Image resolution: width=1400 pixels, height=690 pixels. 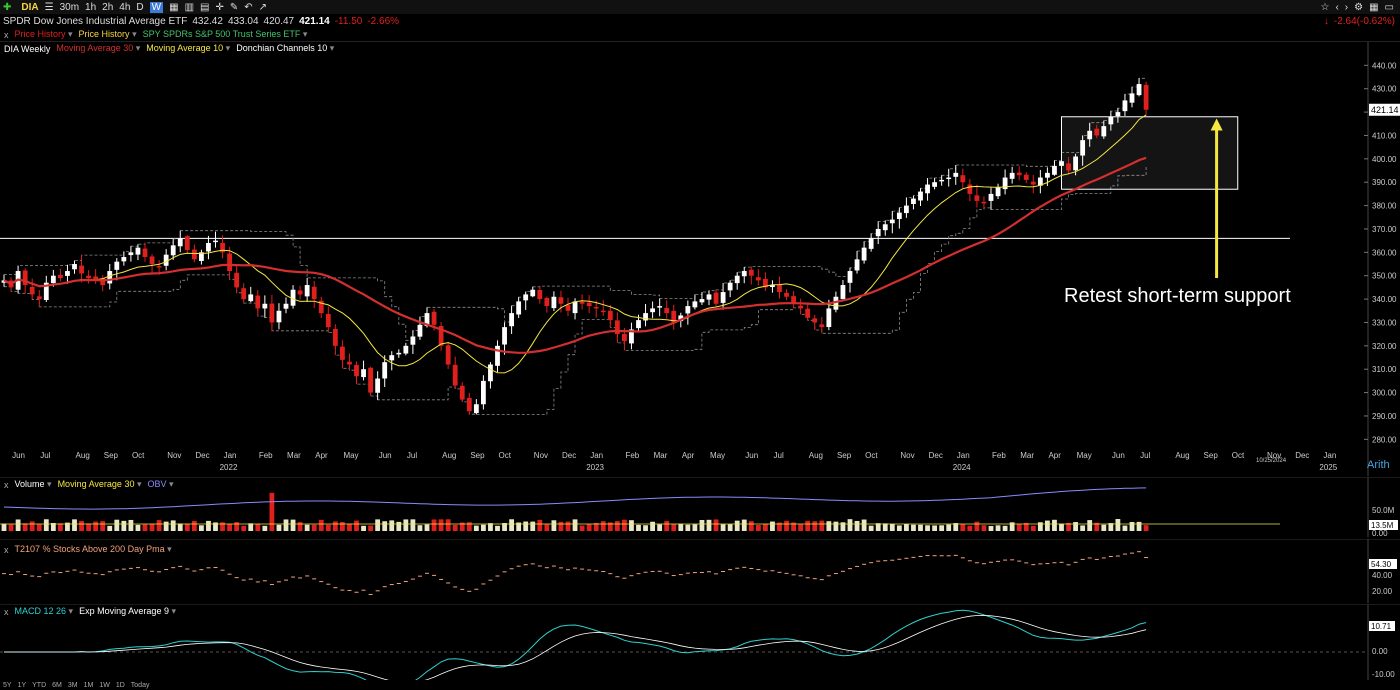 I want to click on back-icon: ‹, so click(x=1336, y=7).